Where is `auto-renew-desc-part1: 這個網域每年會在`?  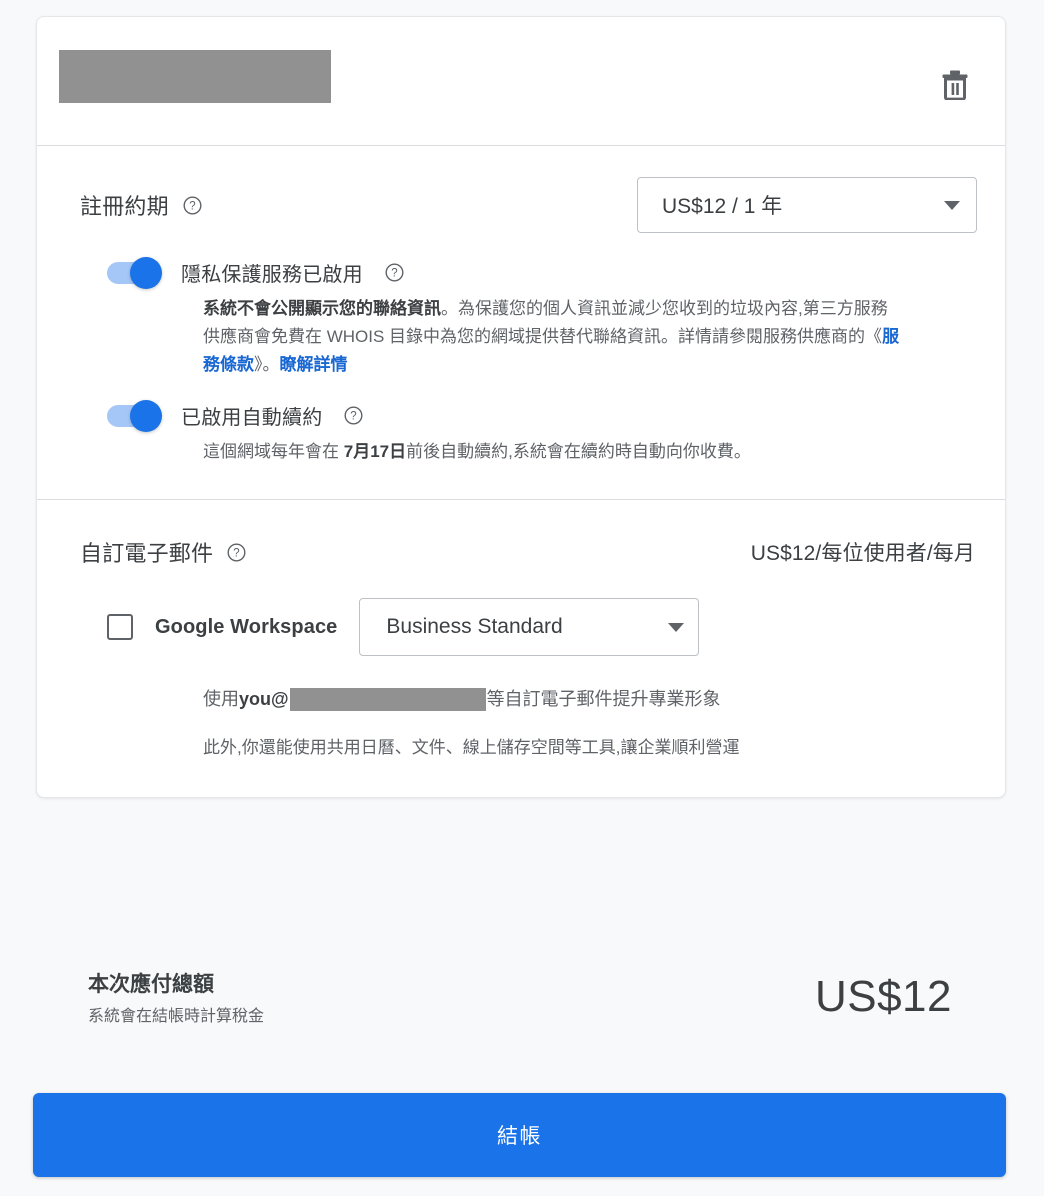 auto-renew-desc-part1: 這個網域每年會在 is located at coordinates (273, 452).